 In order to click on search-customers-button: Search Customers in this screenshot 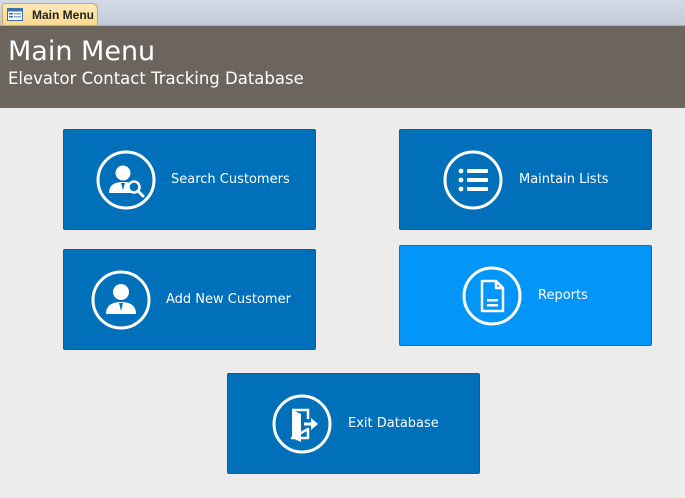, I will do `click(189, 179)`.